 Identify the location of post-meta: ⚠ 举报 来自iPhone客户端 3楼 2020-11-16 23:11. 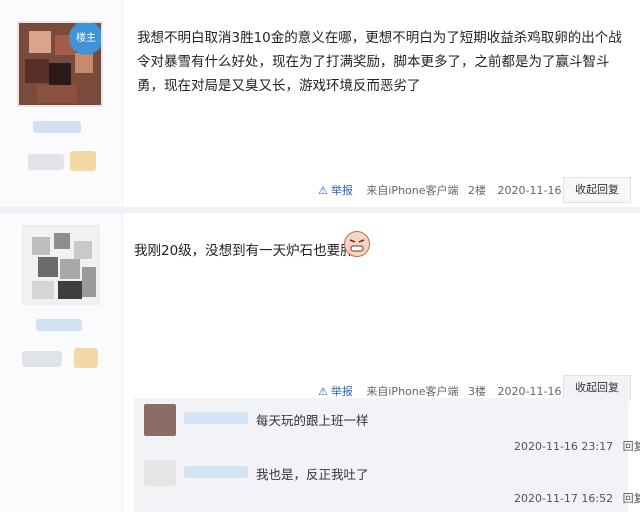
(457, 391).